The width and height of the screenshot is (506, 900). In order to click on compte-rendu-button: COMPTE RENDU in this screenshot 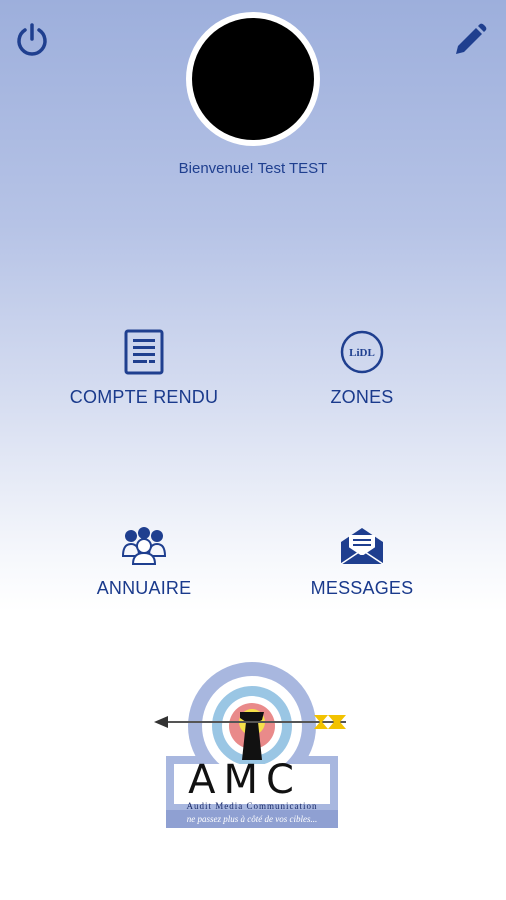, I will do `click(144, 366)`.